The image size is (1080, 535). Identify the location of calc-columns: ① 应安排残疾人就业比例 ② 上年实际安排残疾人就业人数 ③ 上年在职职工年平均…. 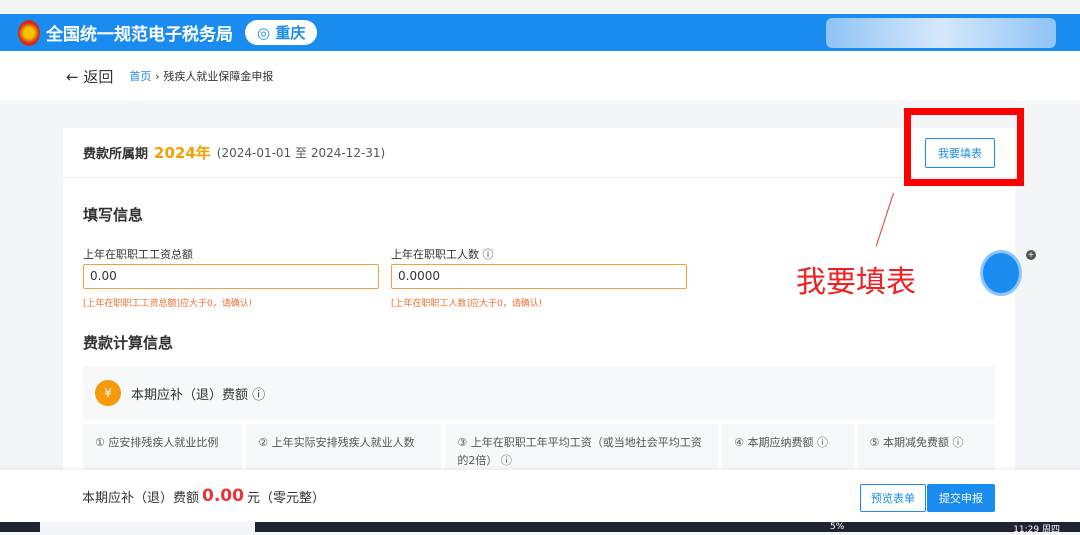
(539, 447).